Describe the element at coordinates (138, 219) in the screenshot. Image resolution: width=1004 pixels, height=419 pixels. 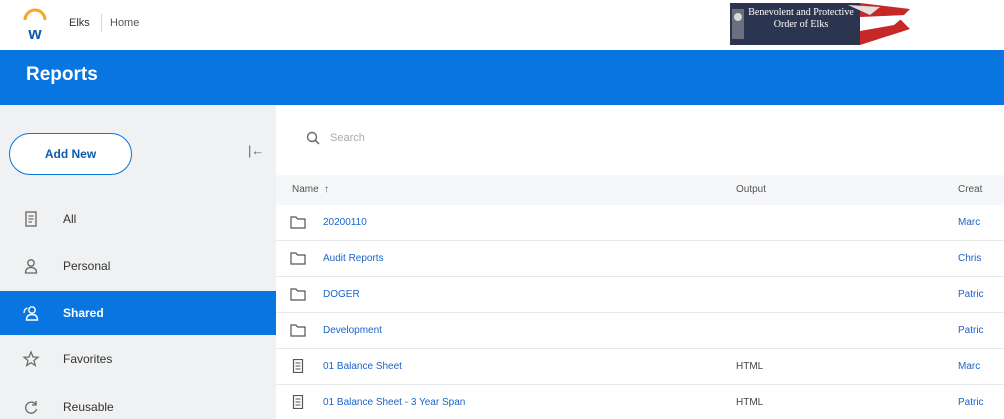
I see `sidebar-item-all: All` at that location.